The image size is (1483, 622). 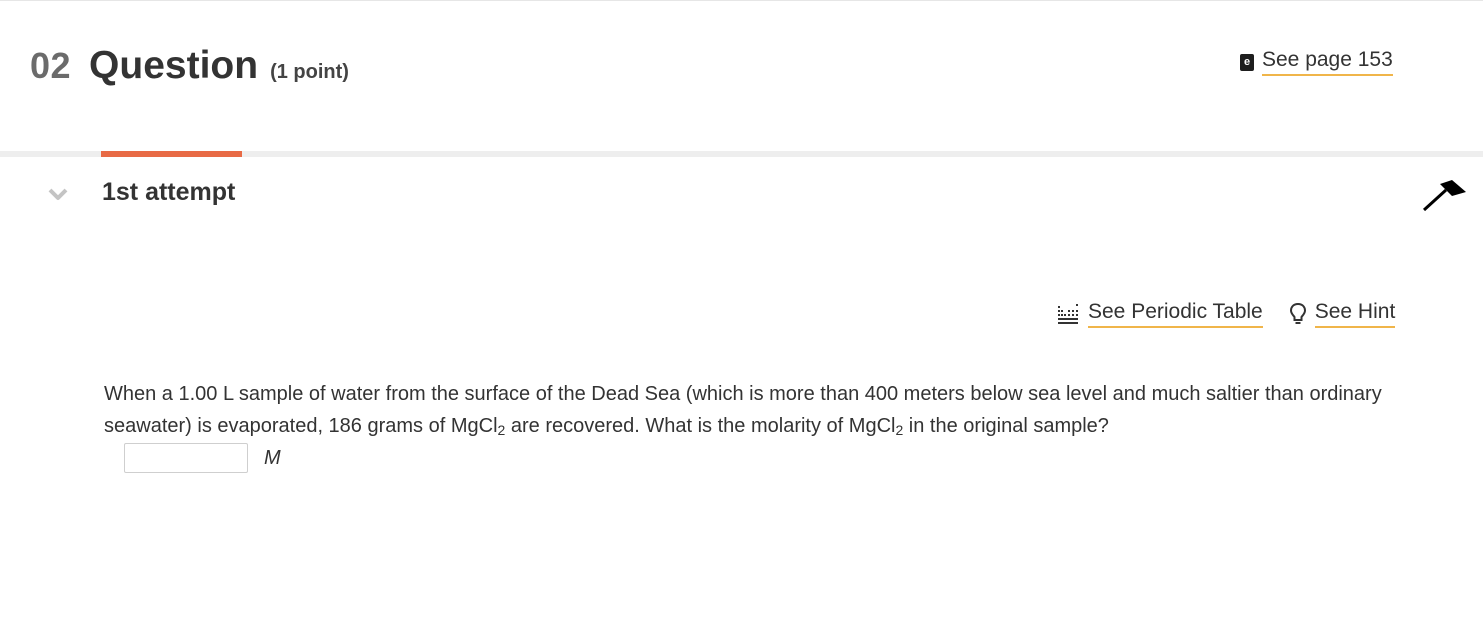 I want to click on see-page-link: e See page 153, so click(x=1316, y=62).